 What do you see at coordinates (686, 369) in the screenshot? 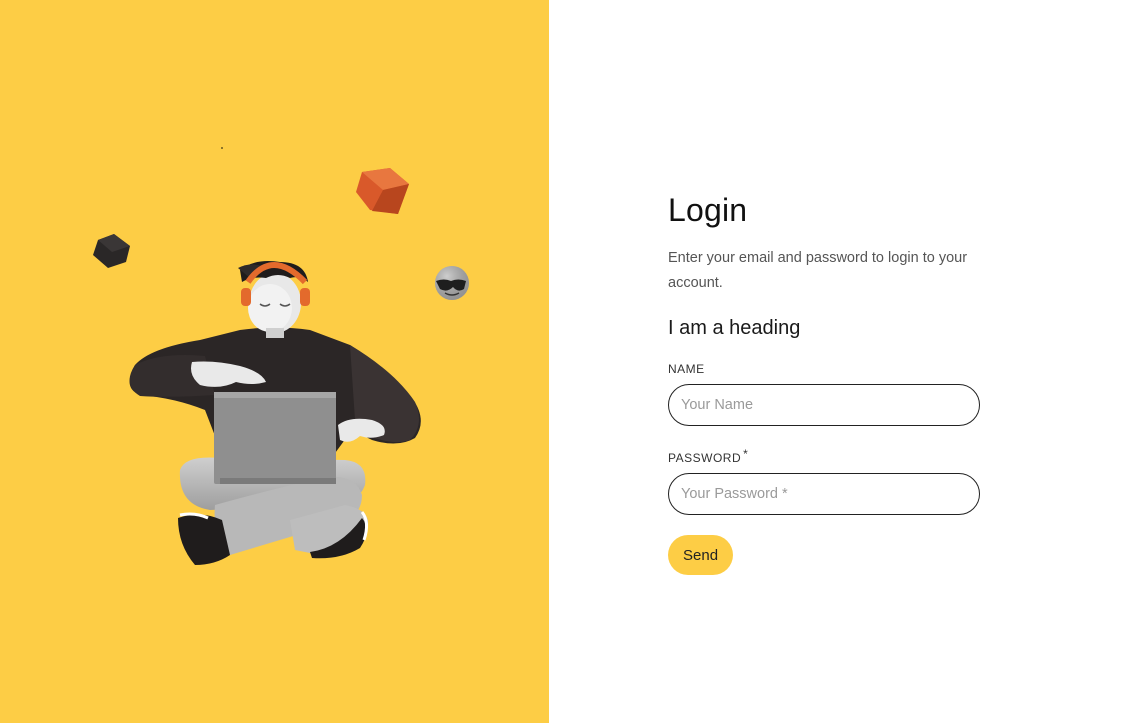
I see `name-label-text: NAME` at bounding box center [686, 369].